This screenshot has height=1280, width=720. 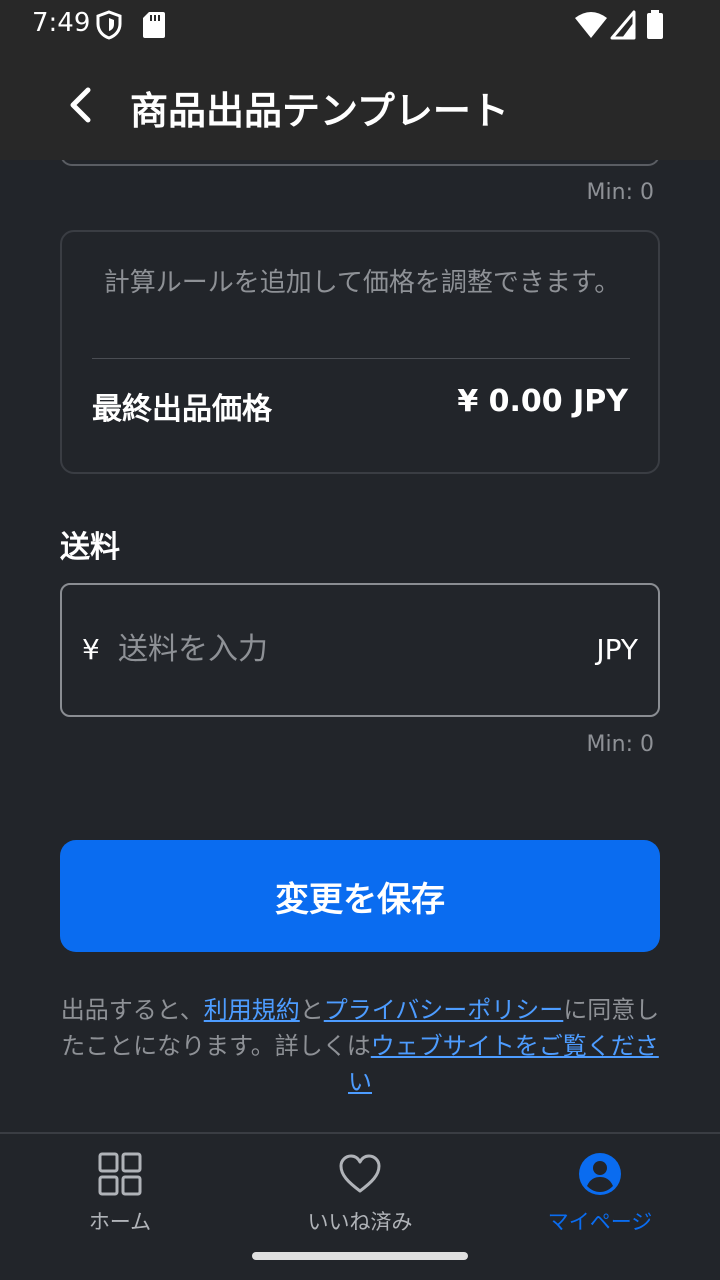 I want to click on user-icon, so click(x=600, y=1174).